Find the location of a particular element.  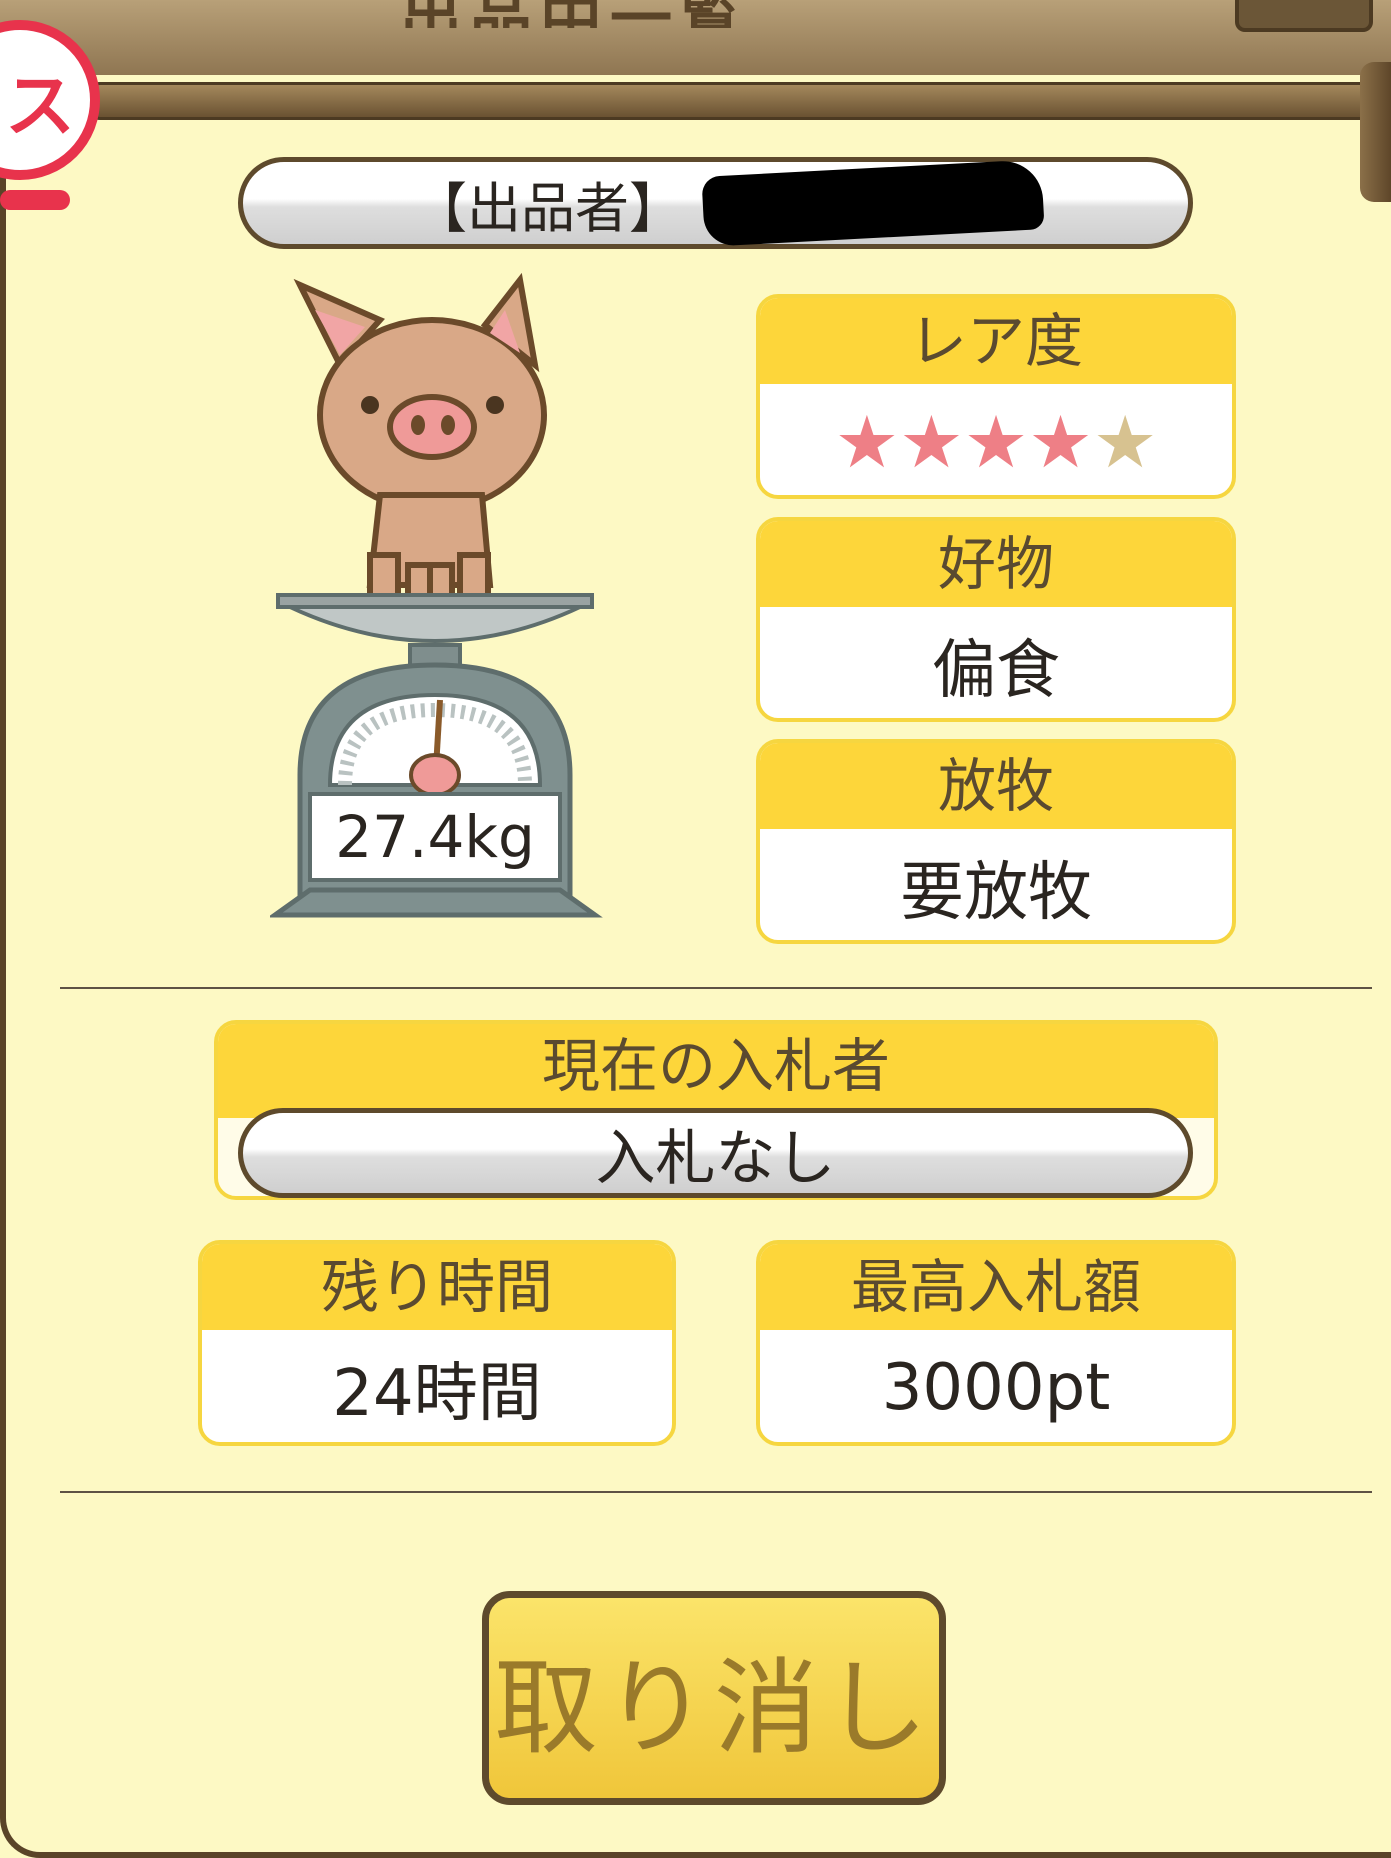

header-title: 出品中一覧 is located at coordinates (575, 14).